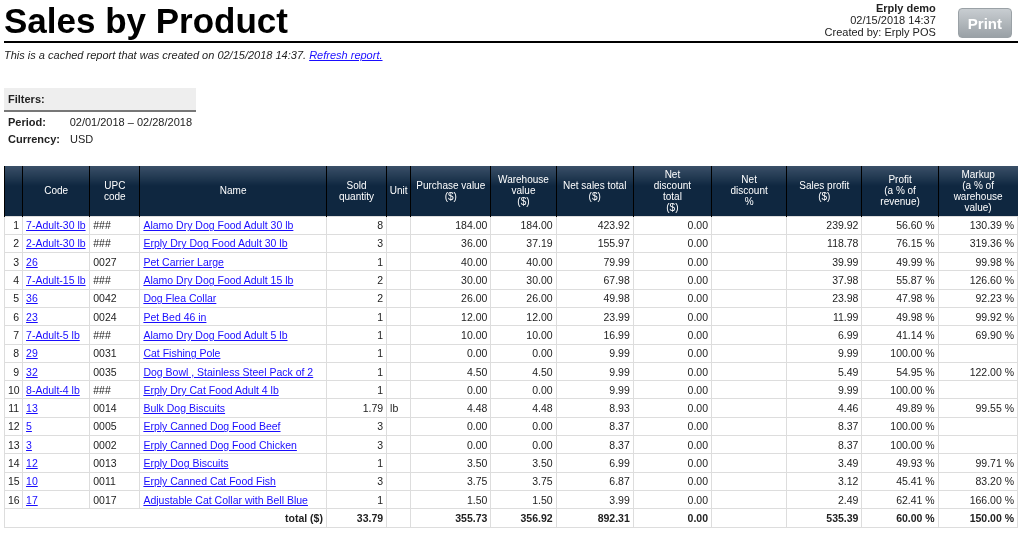 The image size is (1024, 533). What do you see at coordinates (824, 408) in the screenshot?
I see `table-cell: 4.46` at bounding box center [824, 408].